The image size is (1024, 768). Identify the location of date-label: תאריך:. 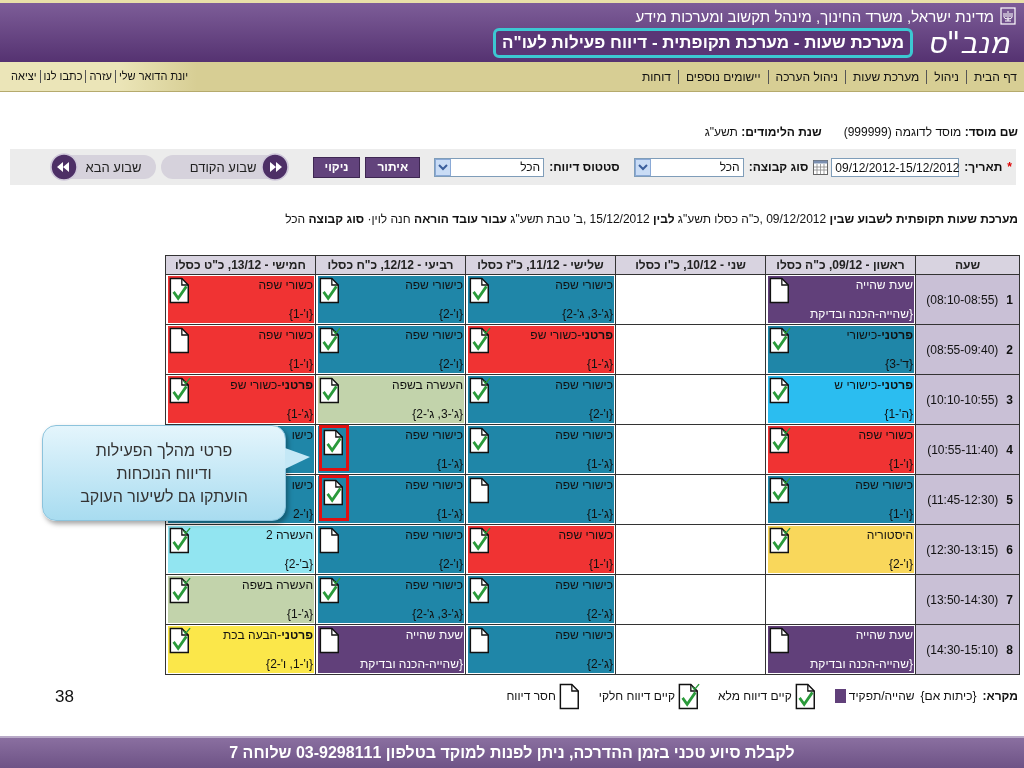
(983, 167).